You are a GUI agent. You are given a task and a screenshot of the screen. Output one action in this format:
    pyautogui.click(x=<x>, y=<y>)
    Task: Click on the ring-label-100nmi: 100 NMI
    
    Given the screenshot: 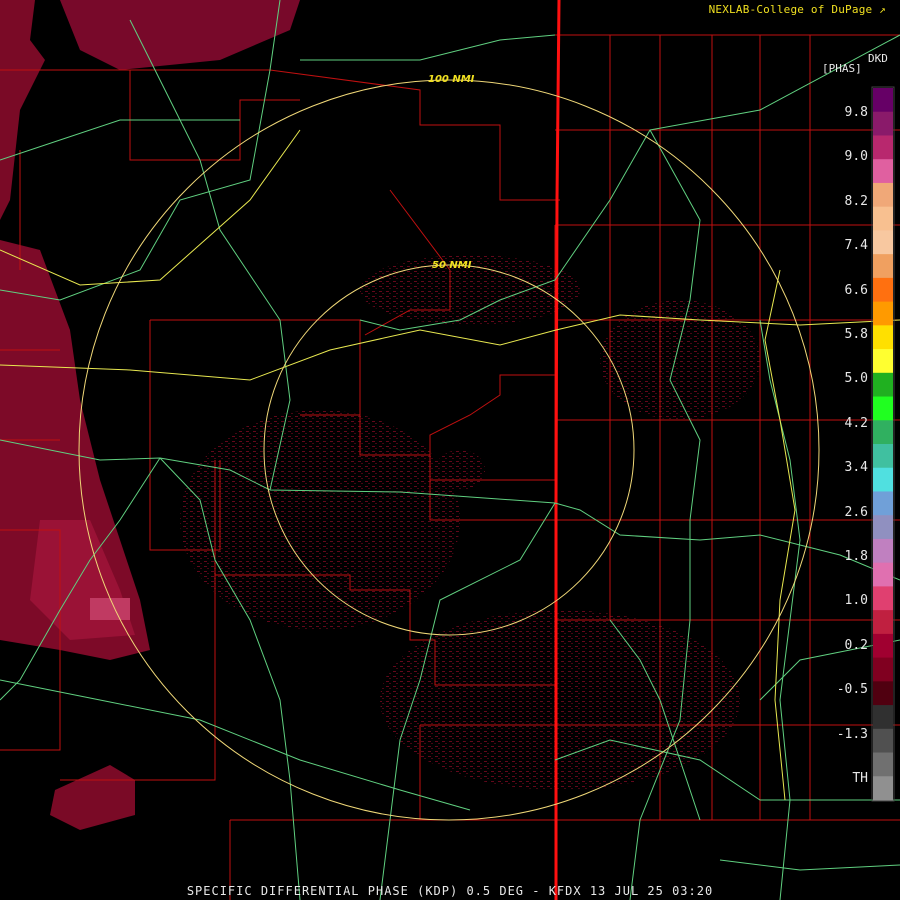 What is the action you would take?
    pyautogui.click(x=451, y=79)
    